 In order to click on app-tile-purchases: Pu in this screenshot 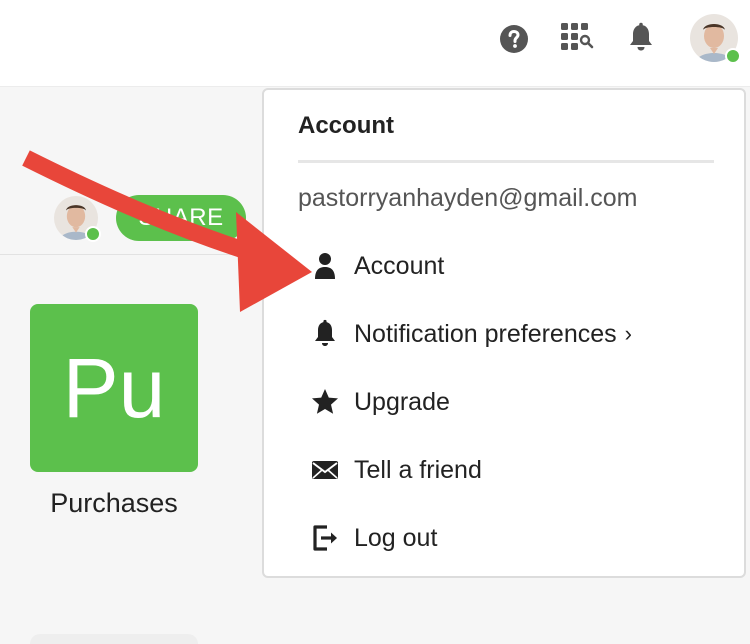, I will do `click(114, 388)`.